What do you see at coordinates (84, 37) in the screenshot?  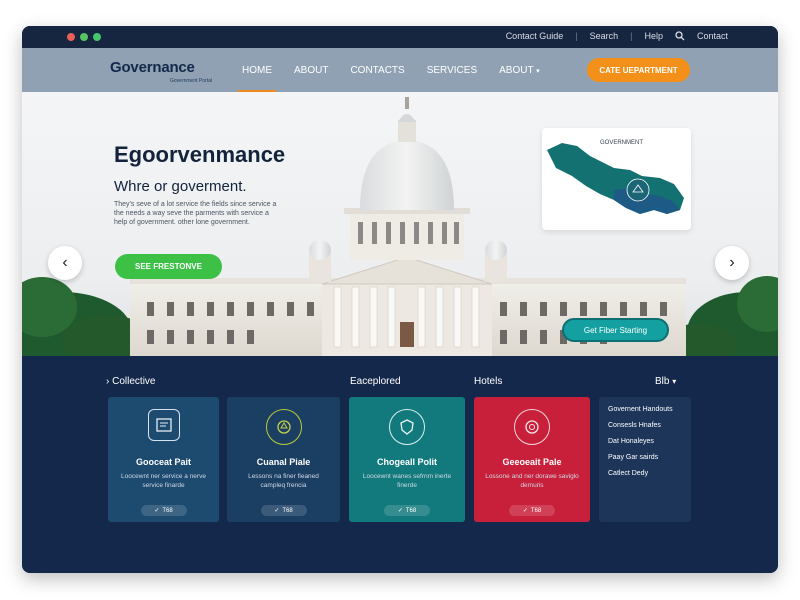 I see `minimize-window-button` at bounding box center [84, 37].